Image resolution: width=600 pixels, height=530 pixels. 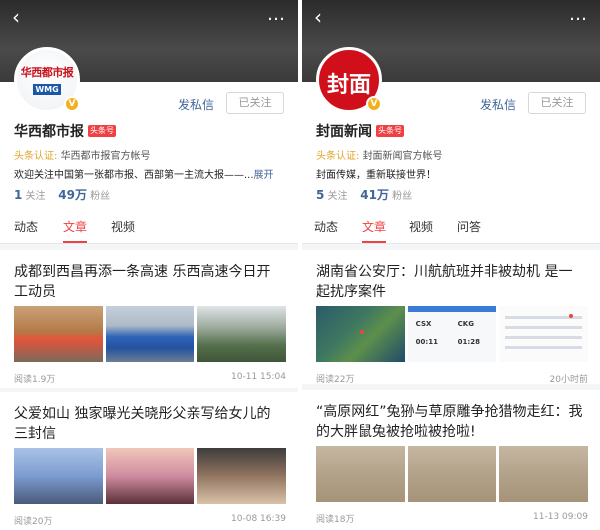 I want to click on following-count: 5, so click(x=320, y=195).